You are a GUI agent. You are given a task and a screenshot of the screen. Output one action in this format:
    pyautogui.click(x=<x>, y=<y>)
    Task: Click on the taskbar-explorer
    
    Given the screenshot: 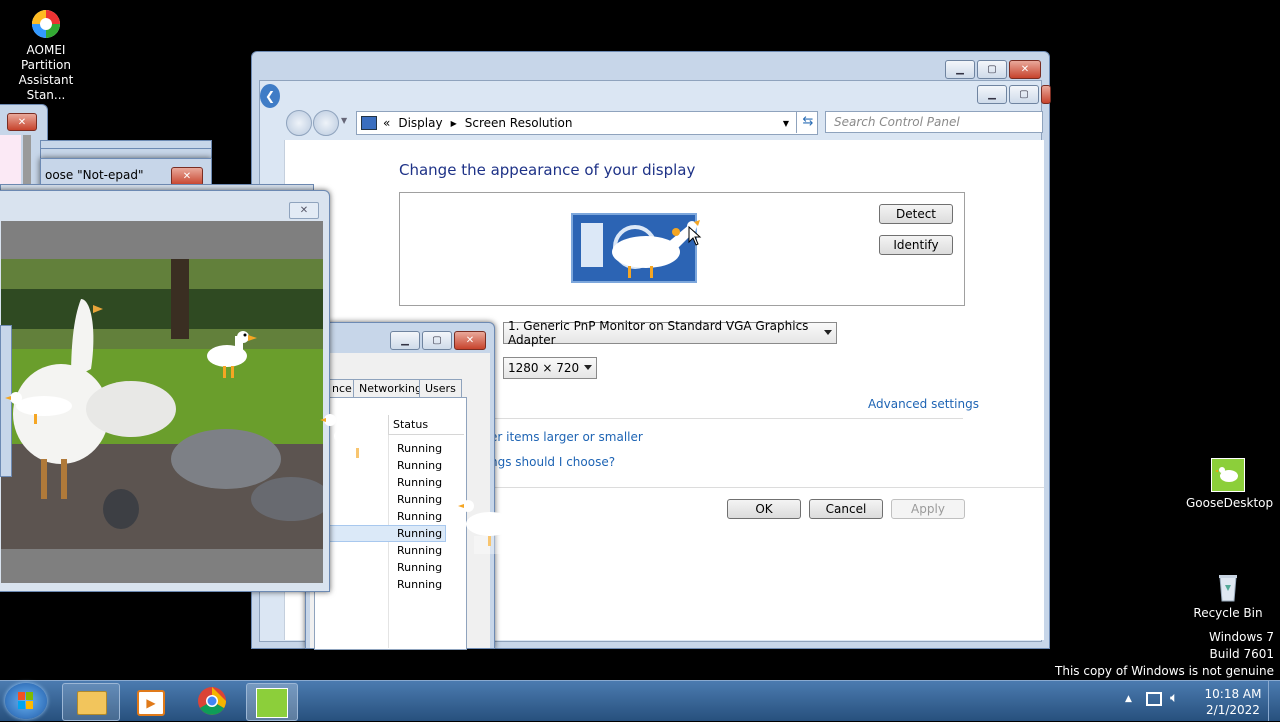 What is the action you would take?
    pyautogui.click(x=91, y=702)
    